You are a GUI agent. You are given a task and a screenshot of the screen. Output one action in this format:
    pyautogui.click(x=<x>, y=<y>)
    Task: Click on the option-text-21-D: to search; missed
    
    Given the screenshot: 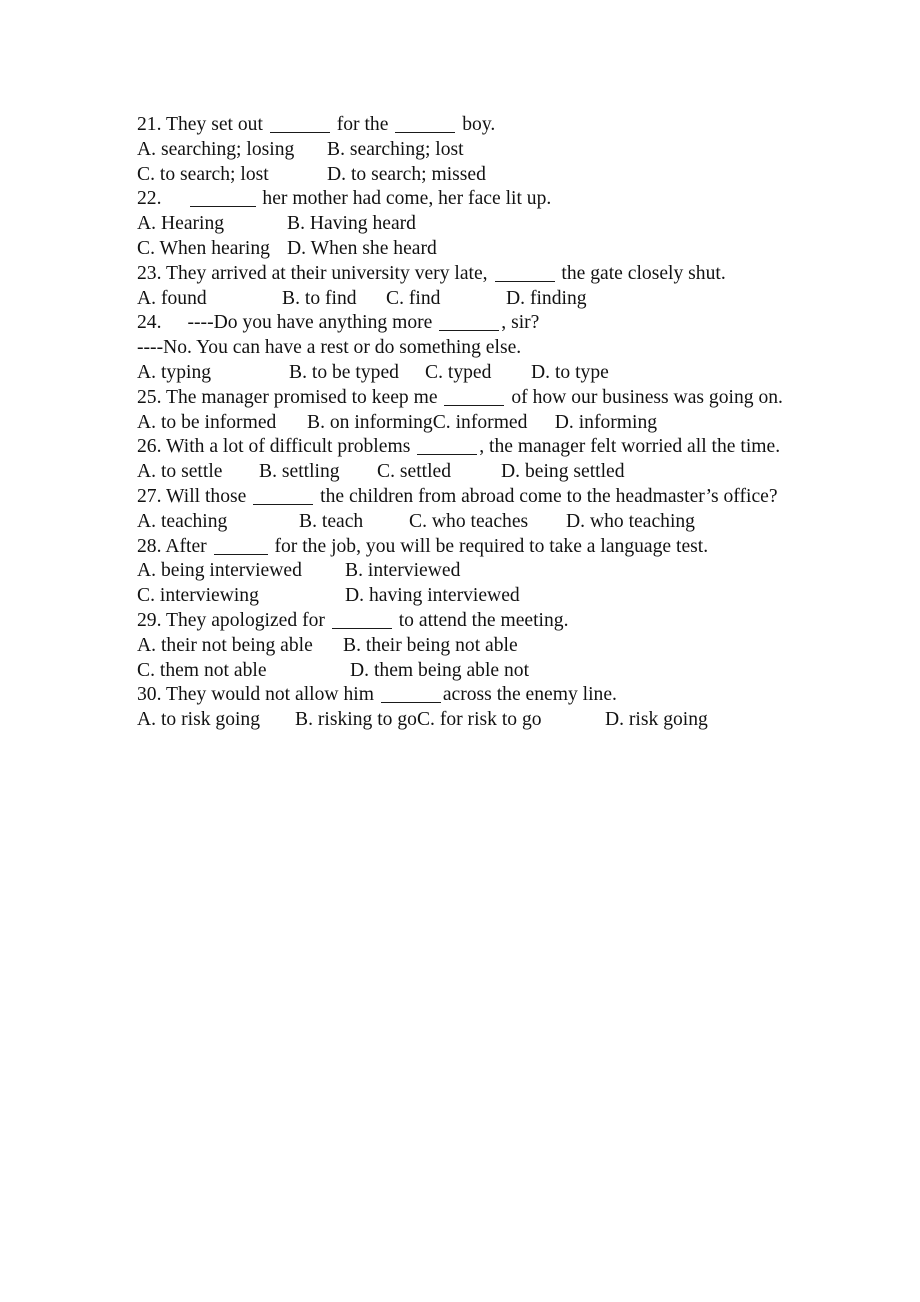 What is the action you would take?
    pyautogui.click(x=418, y=174)
    